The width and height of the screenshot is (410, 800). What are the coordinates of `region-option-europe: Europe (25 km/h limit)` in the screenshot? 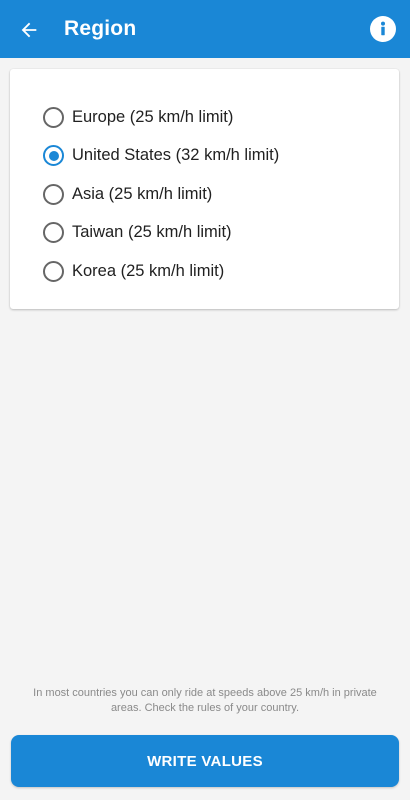 It's located at (161, 117).